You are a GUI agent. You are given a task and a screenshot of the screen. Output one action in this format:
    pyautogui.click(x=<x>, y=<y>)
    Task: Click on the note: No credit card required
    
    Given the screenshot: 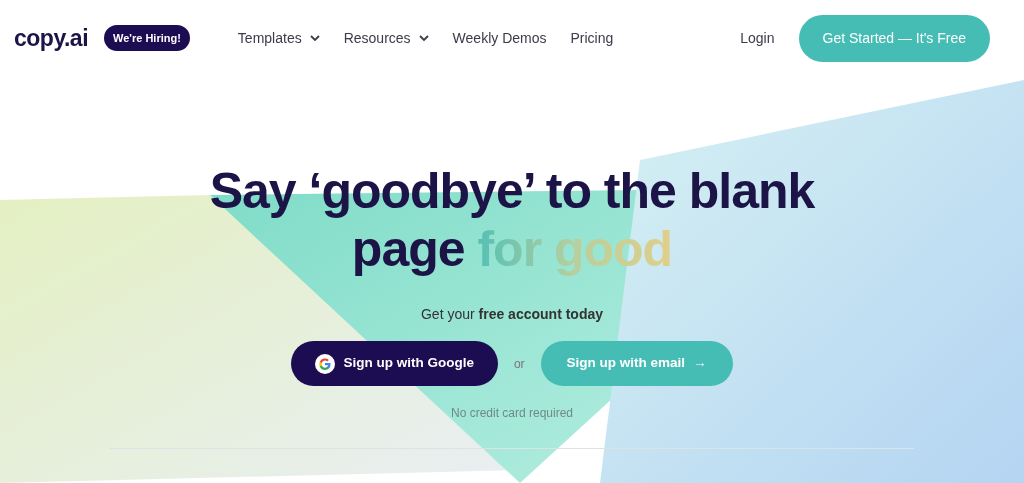 What is the action you would take?
    pyautogui.click(x=512, y=413)
    